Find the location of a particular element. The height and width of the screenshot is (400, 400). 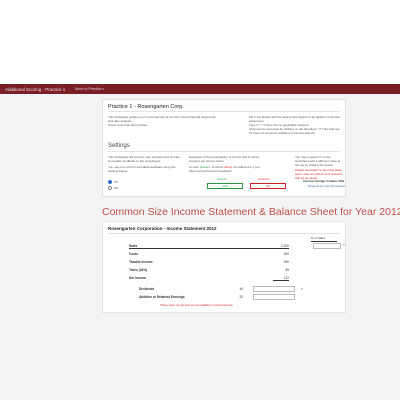

radio-label: Off is located at coordinates (116, 188).